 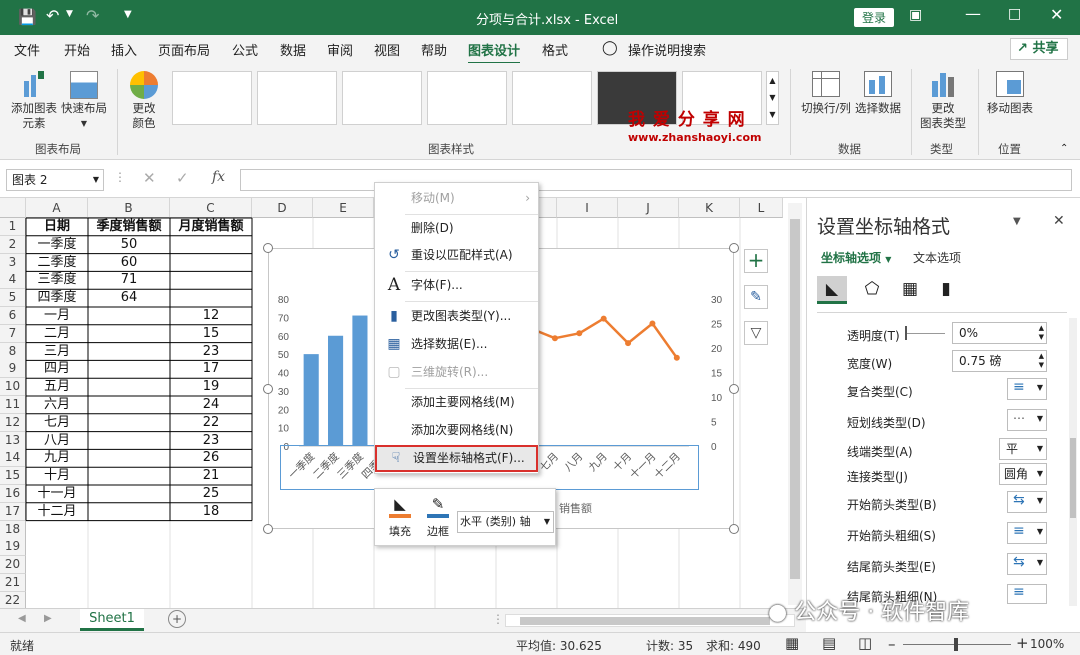 What do you see at coordinates (1041, 333) in the screenshot?
I see `transparency-spinner-icon: ▲ ▼` at bounding box center [1041, 333].